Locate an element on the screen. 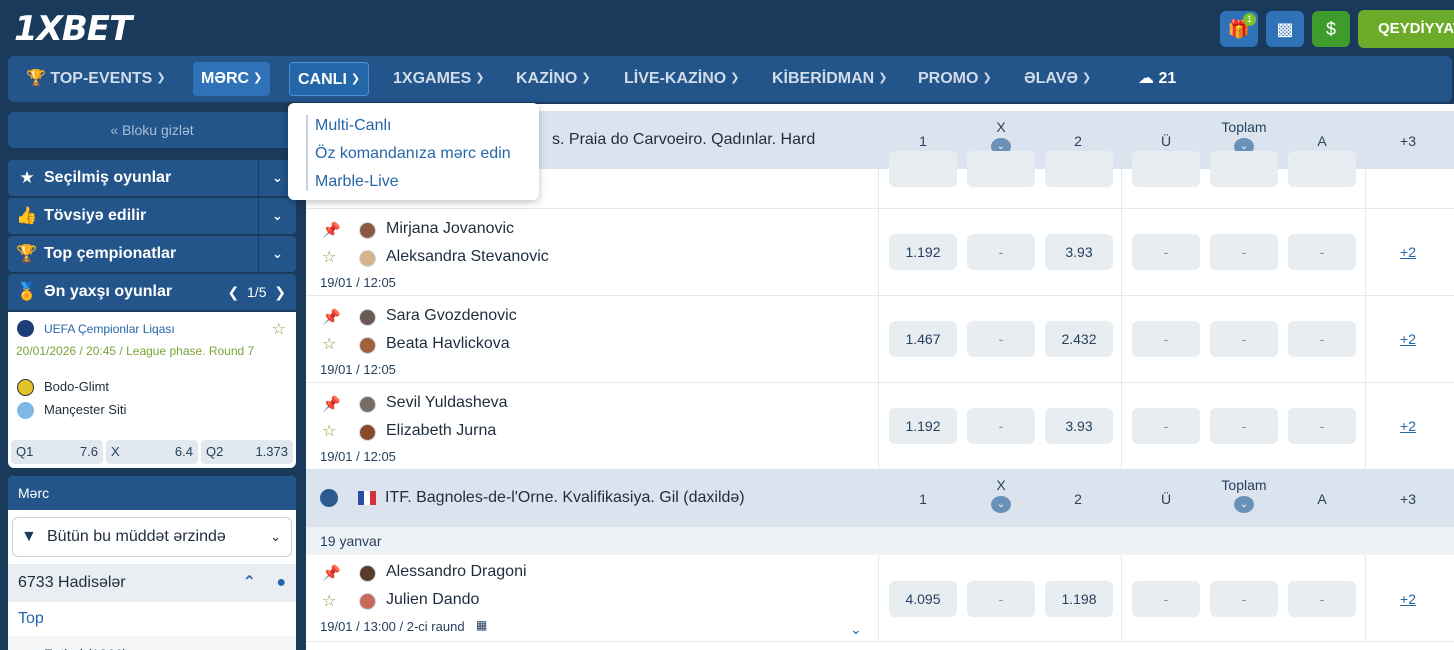  ticket-icon: ▩ is located at coordinates (1285, 29).